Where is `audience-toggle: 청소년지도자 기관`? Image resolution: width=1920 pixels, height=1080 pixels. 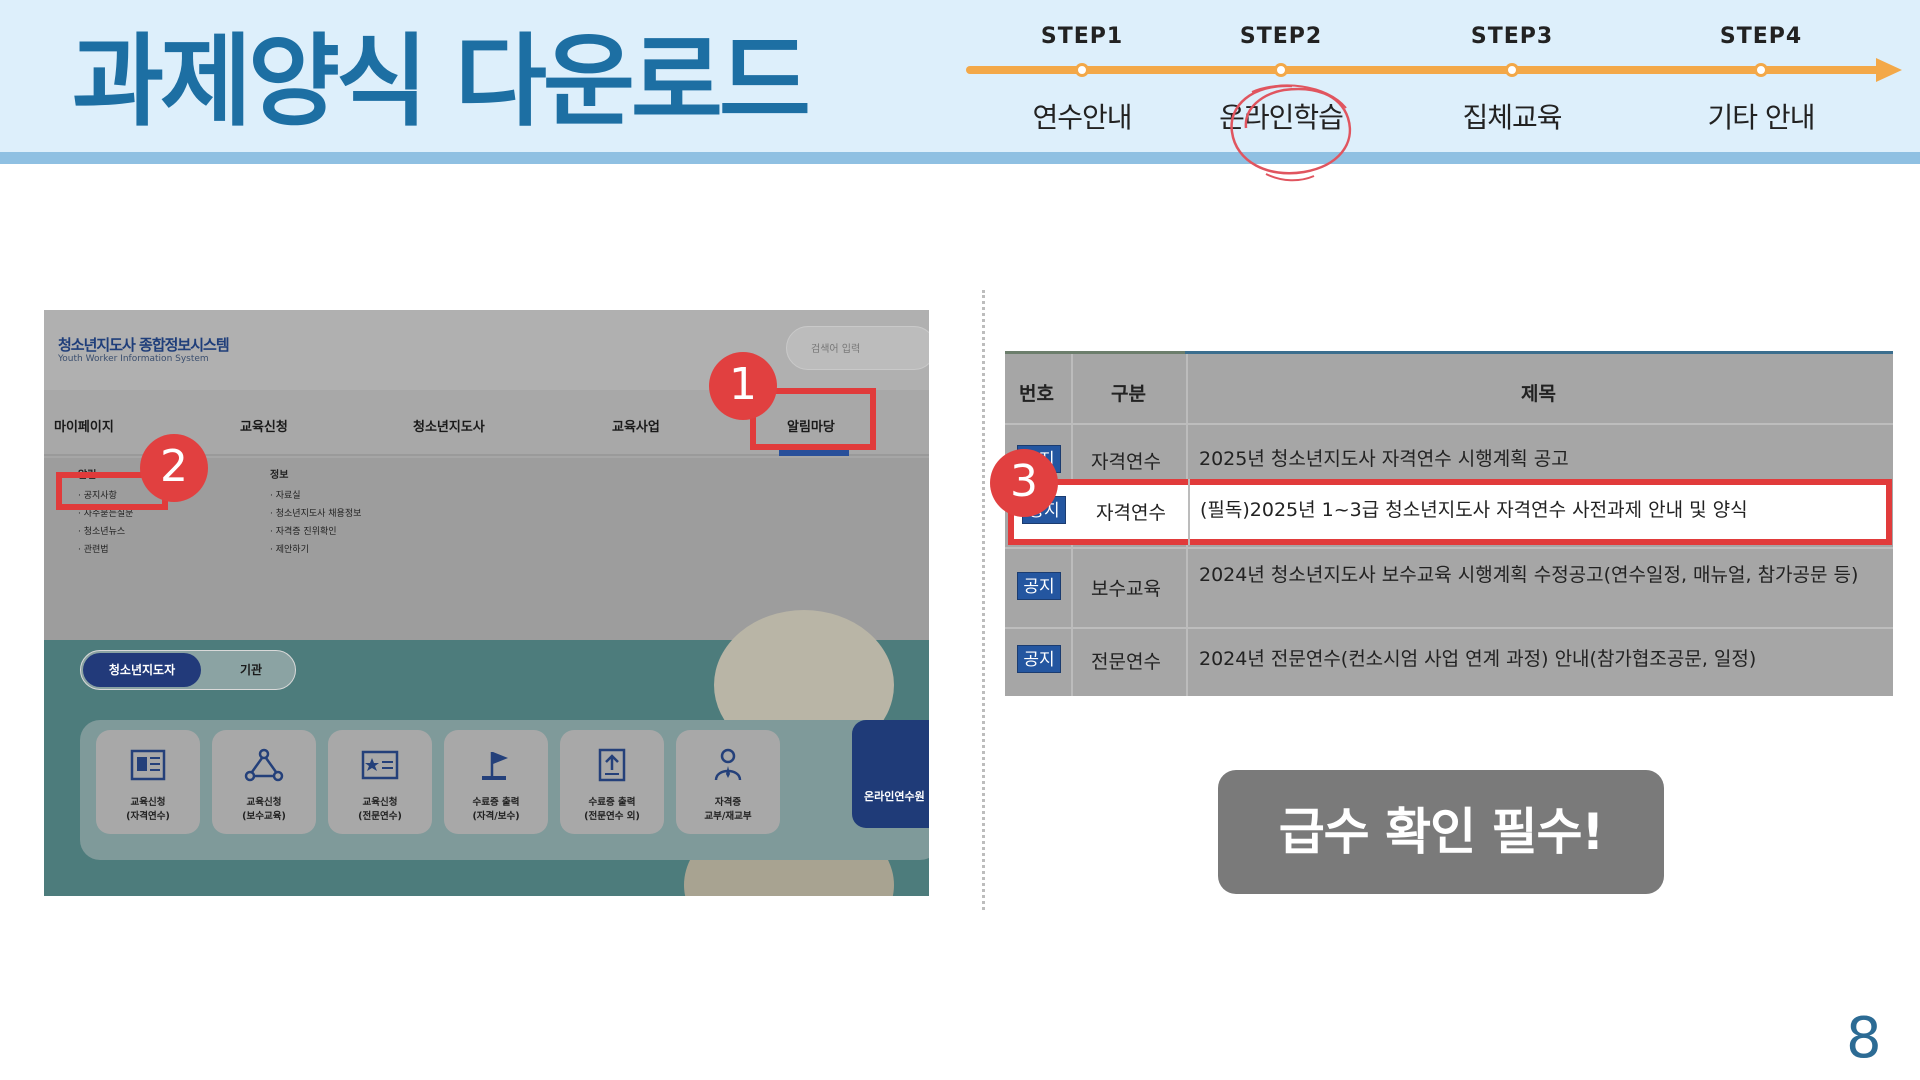
audience-toggle: 청소년지도자 기관 is located at coordinates (188, 670).